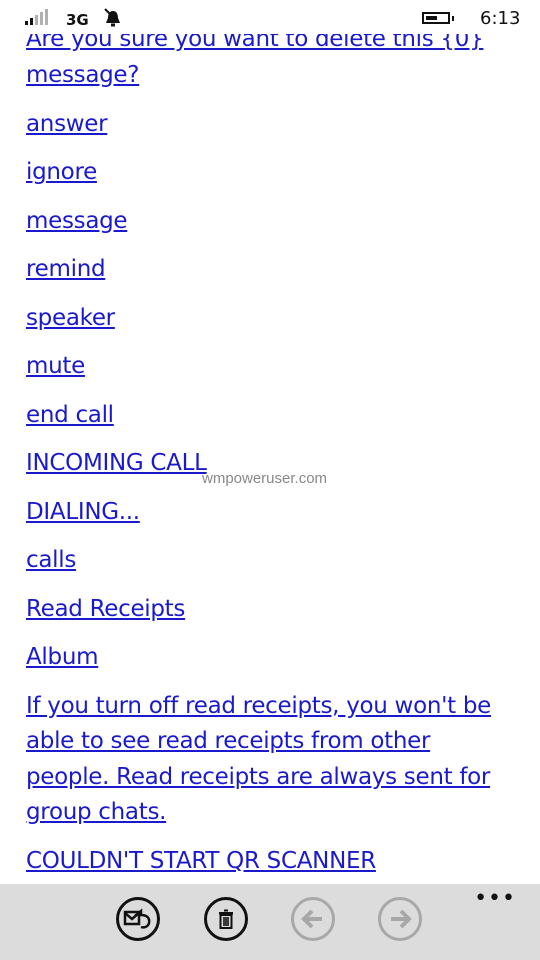 The image size is (540, 960). Describe the element at coordinates (271, 221) in the screenshot. I see `link-message: message` at that location.